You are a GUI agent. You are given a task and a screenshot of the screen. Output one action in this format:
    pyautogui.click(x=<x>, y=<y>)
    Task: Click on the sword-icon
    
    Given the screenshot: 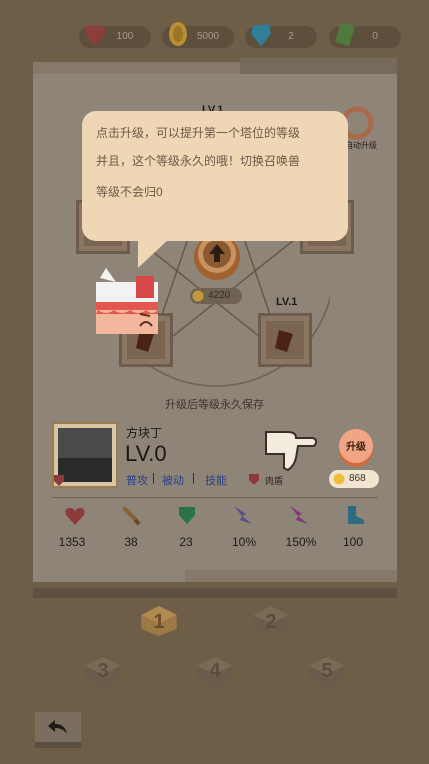 What is the action you would take?
    pyautogui.click(x=132, y=516)
    